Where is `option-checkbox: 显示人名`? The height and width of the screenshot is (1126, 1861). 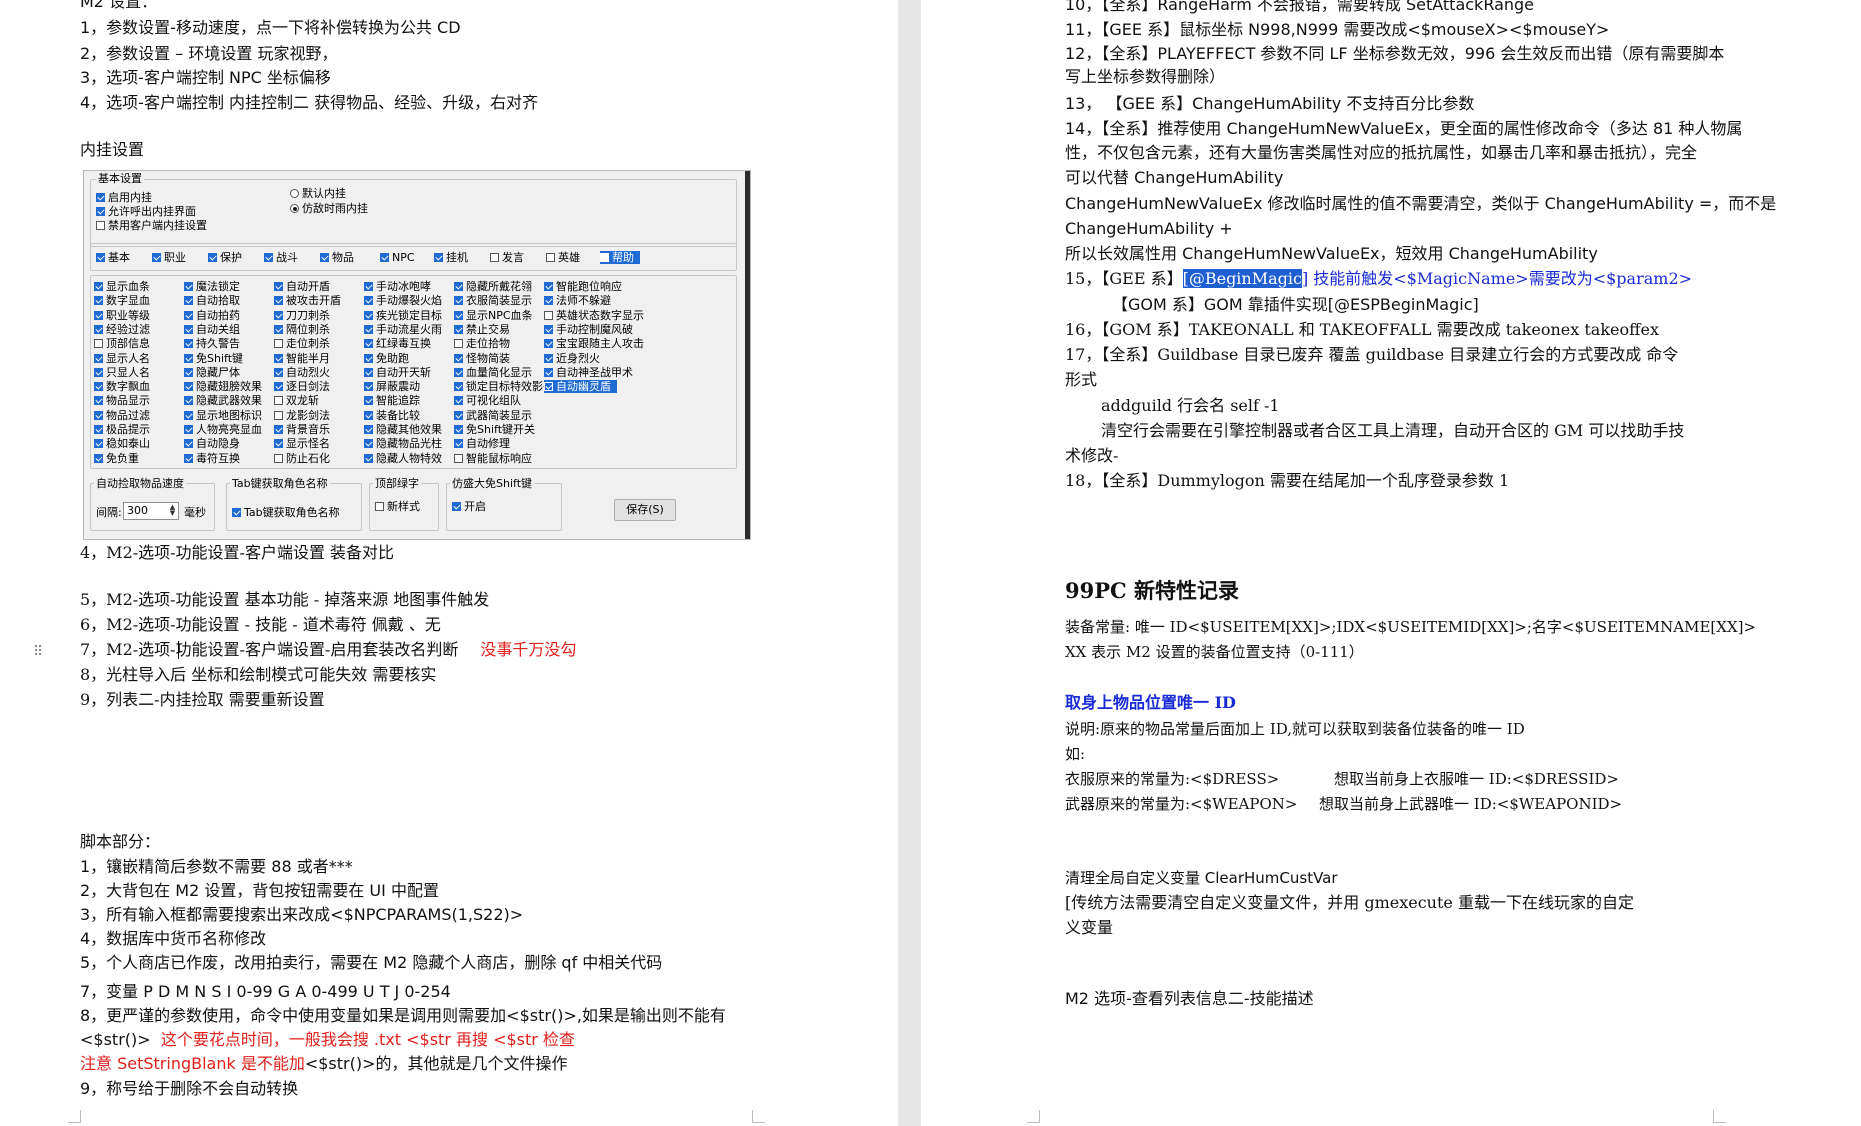
option-checkbox: 显示人名 is located at coordinates (122, 358).